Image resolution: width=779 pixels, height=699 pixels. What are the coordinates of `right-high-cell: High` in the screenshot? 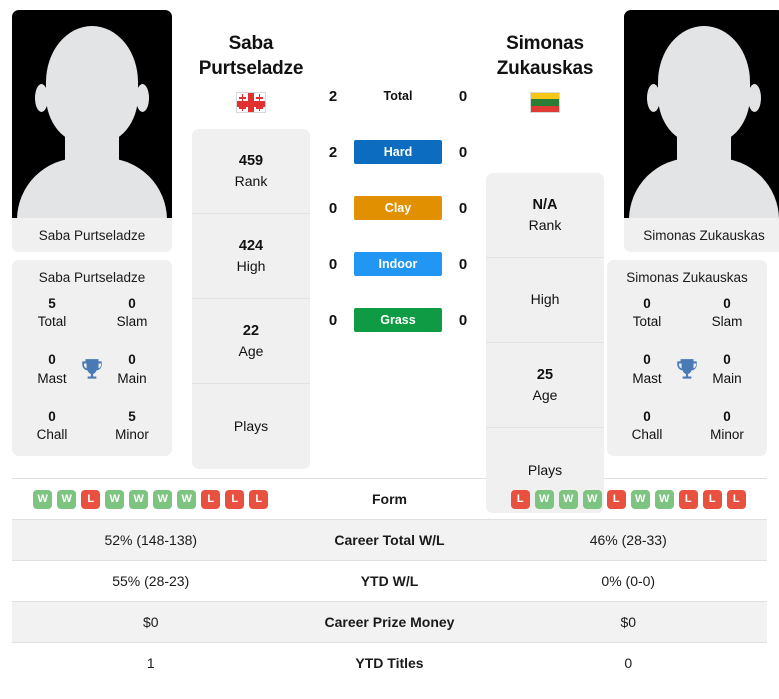 It's located at (545, 301).